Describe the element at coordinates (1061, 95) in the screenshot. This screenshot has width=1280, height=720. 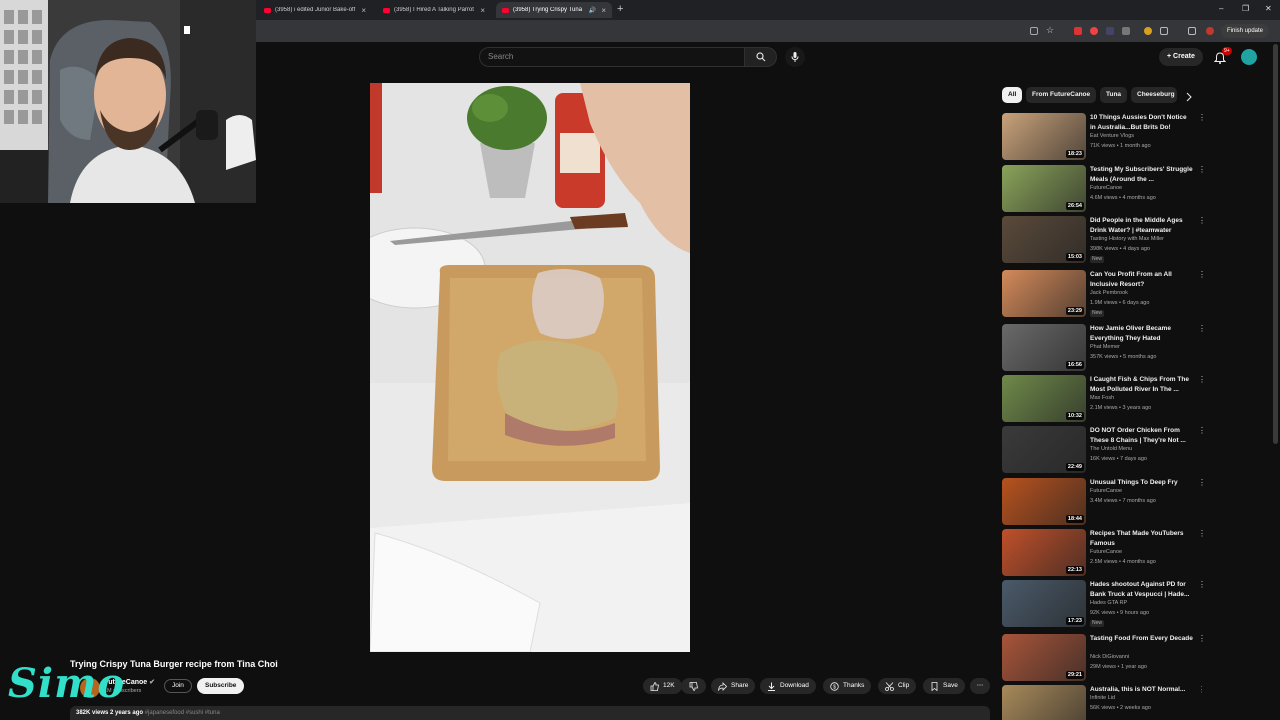
I see `chip-from-futurecanoe: From FutureCanoe` at that location.